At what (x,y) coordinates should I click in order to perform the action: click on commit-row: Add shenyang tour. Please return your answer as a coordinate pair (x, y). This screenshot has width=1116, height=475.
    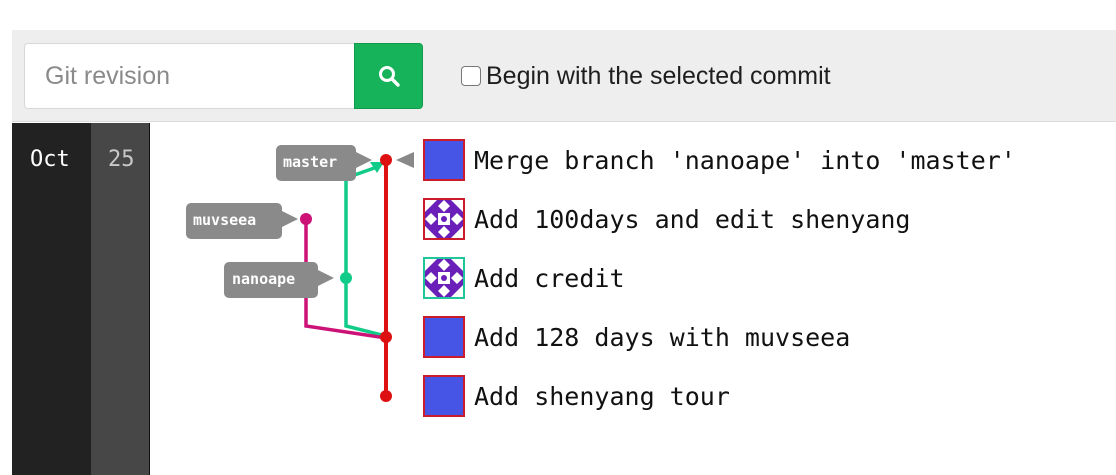
    Looking at the image, I should click on (576, 396).